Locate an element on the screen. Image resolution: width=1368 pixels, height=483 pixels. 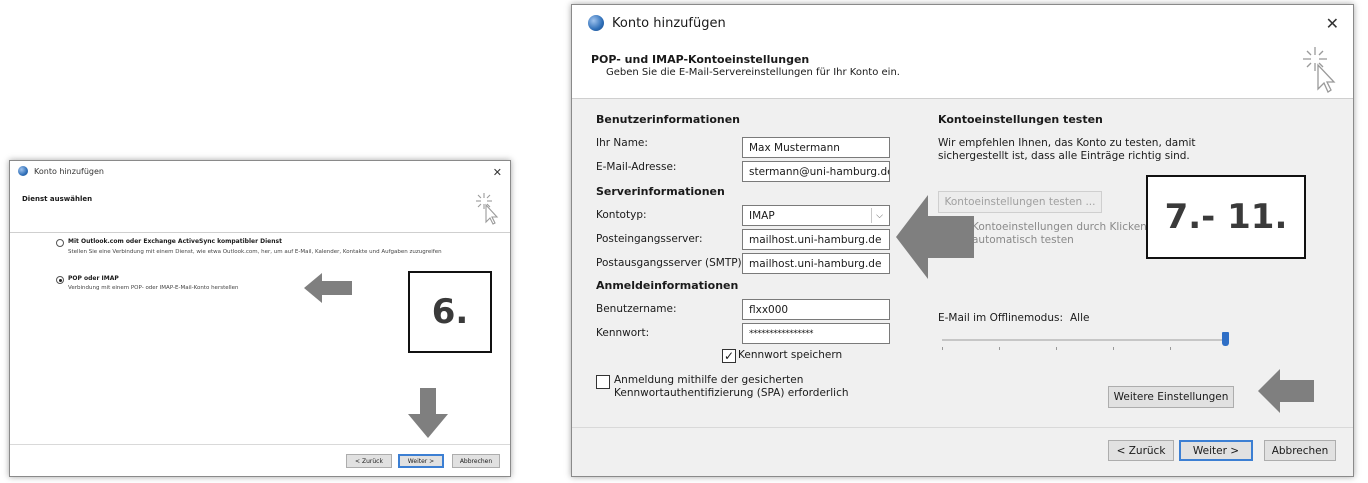
arrow-down-icon is located at coordinates (428, 413).